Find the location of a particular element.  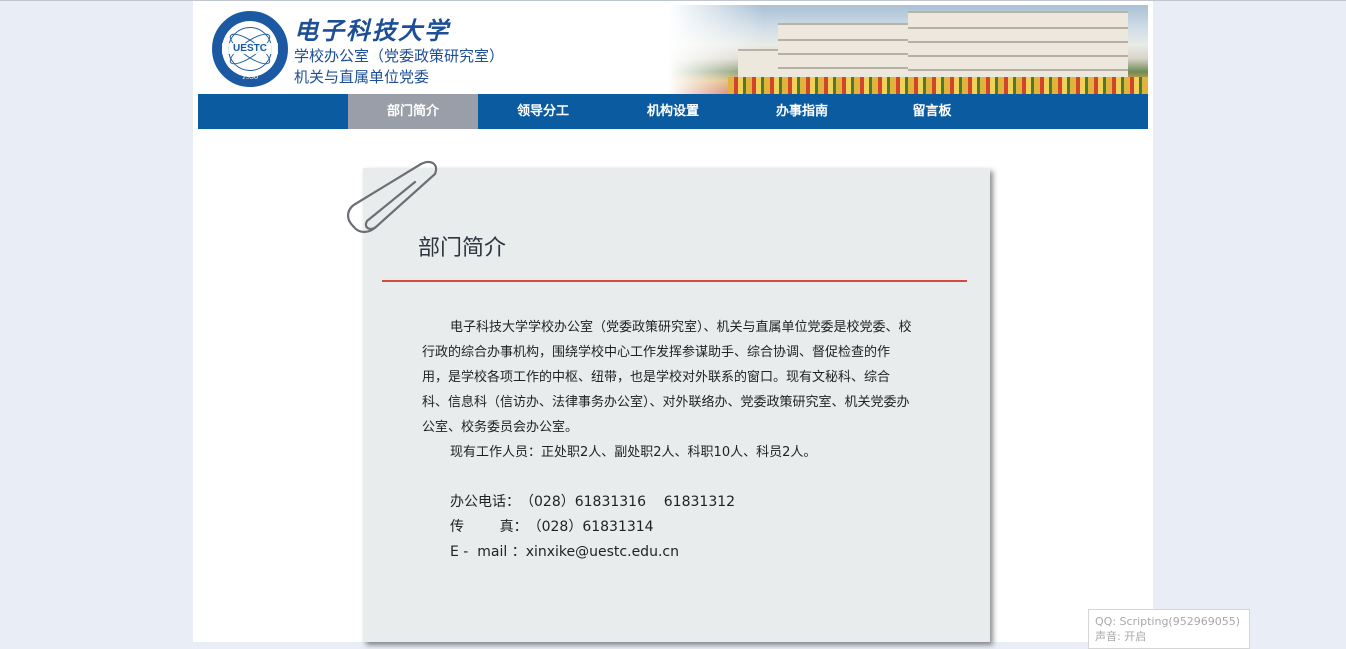

department-name: 学校办公室（党委政策研究室） is located at coordinates (399, 56).